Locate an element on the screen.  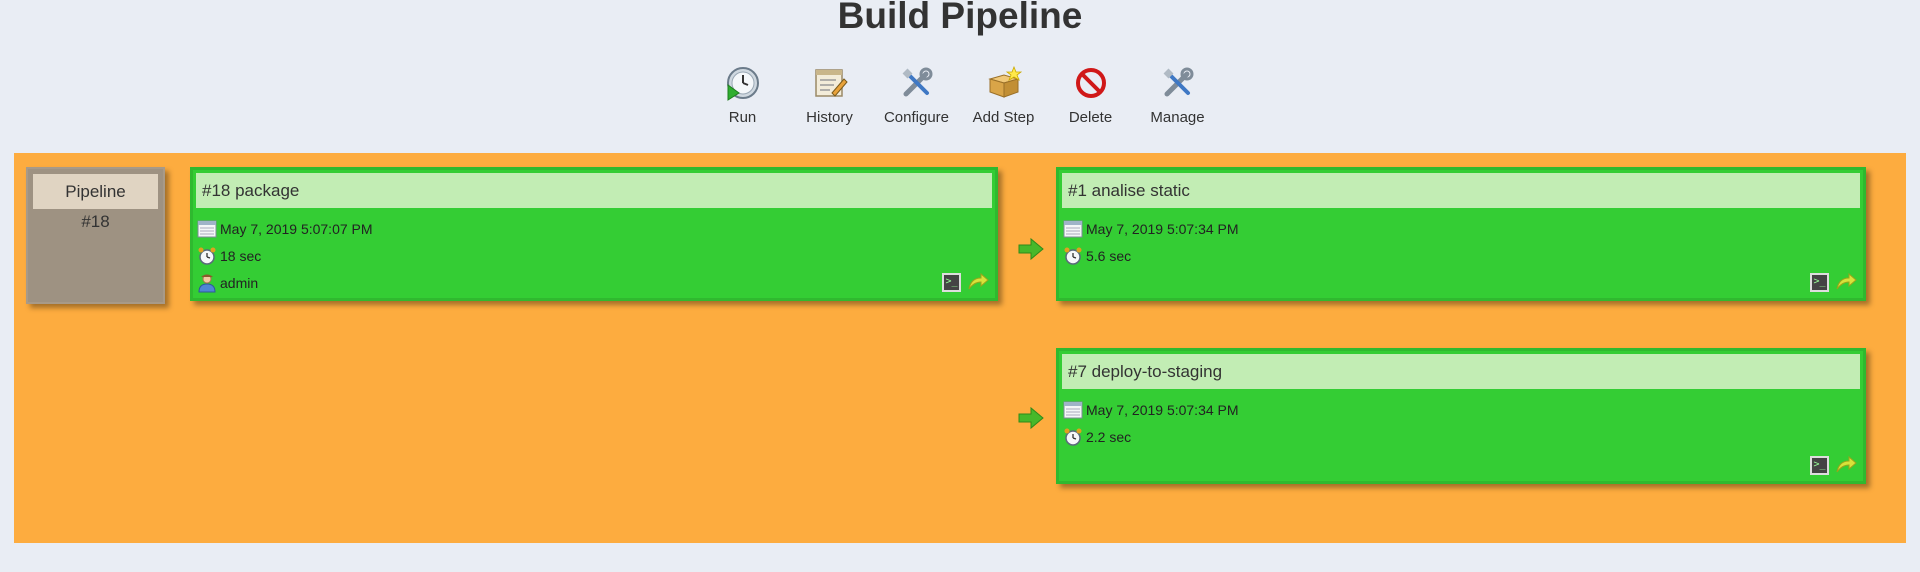
build-date-row: May 7, 2019 5:07:07 PM is located at coordinates (594, 228).